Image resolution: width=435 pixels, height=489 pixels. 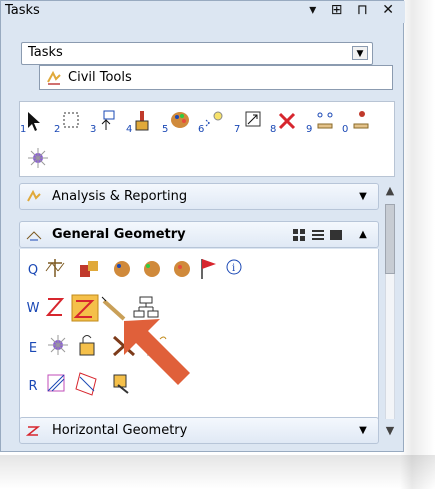 I want to click on close-icon: ✕, so click(x=389, y=10).